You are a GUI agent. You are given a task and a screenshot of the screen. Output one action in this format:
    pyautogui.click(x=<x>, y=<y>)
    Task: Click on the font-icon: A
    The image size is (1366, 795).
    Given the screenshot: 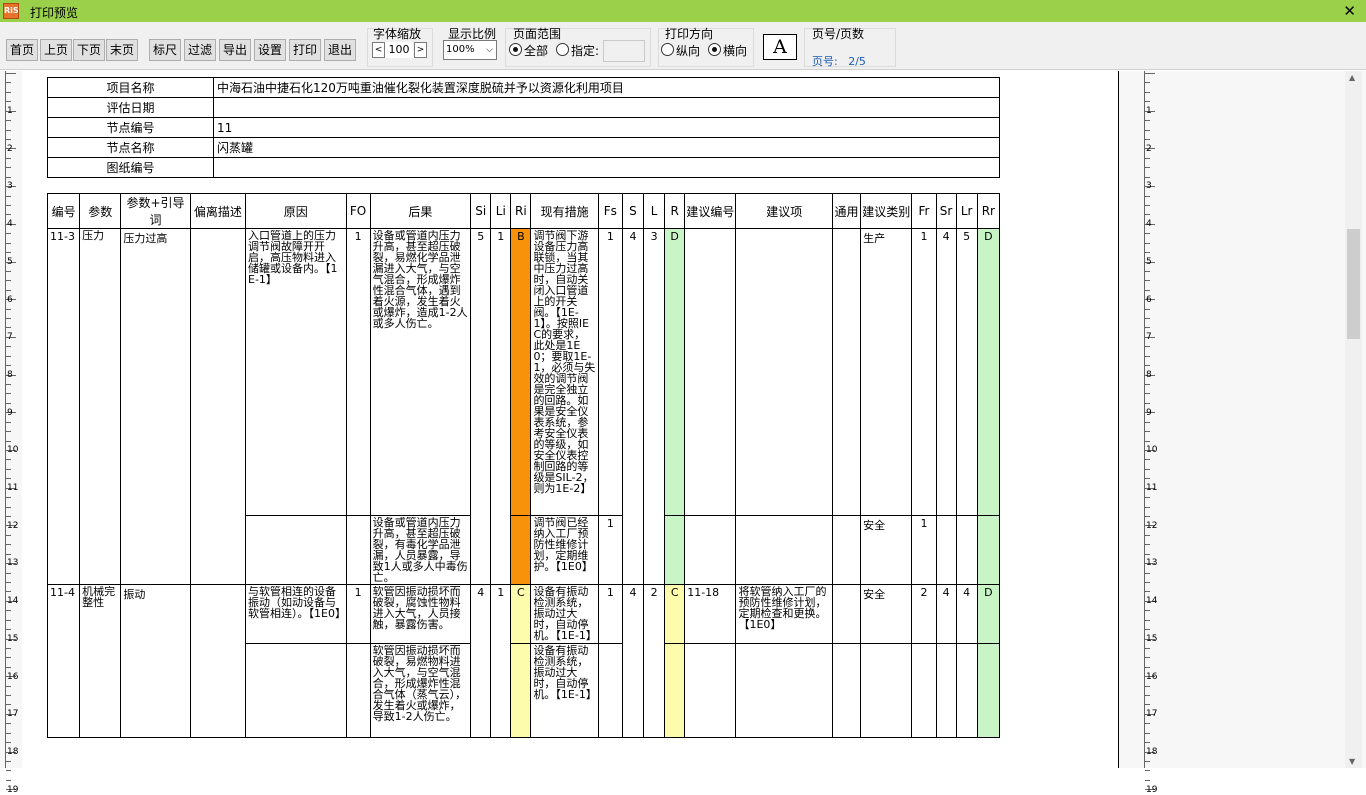 What is the action you would take?
    pyautogui.click(x=780, y=47)
    